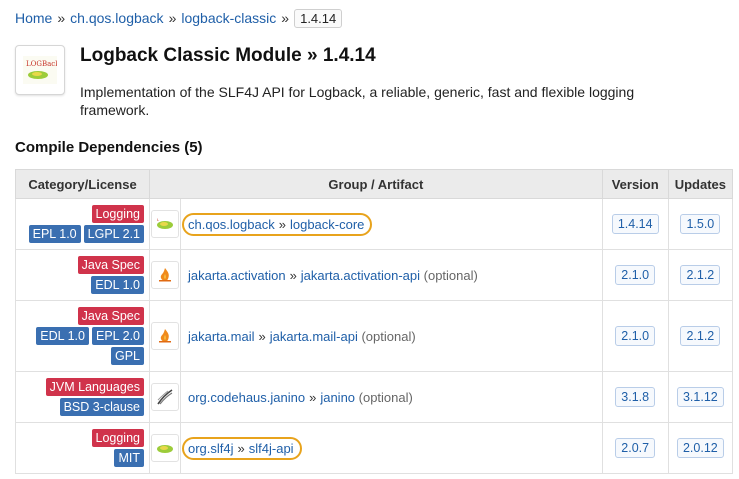 The width and height of the screenshot is (739, 479). I want to click on artifact-link: logback-core, so click(327, 224).